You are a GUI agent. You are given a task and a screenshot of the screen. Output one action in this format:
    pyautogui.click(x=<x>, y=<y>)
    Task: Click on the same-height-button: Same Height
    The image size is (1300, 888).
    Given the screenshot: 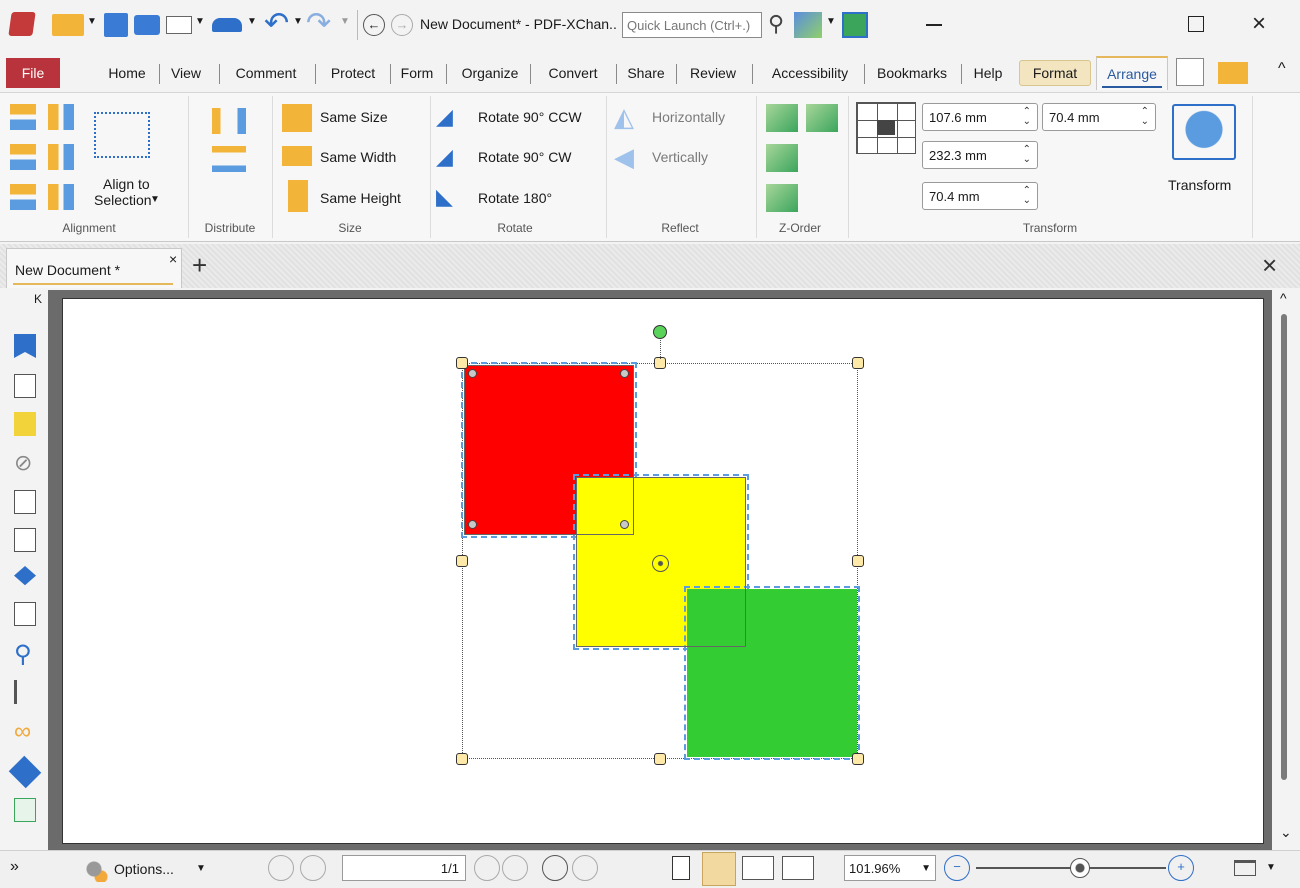 What is the action you would take?
    pyautogui.click(x=360, y=198)
    